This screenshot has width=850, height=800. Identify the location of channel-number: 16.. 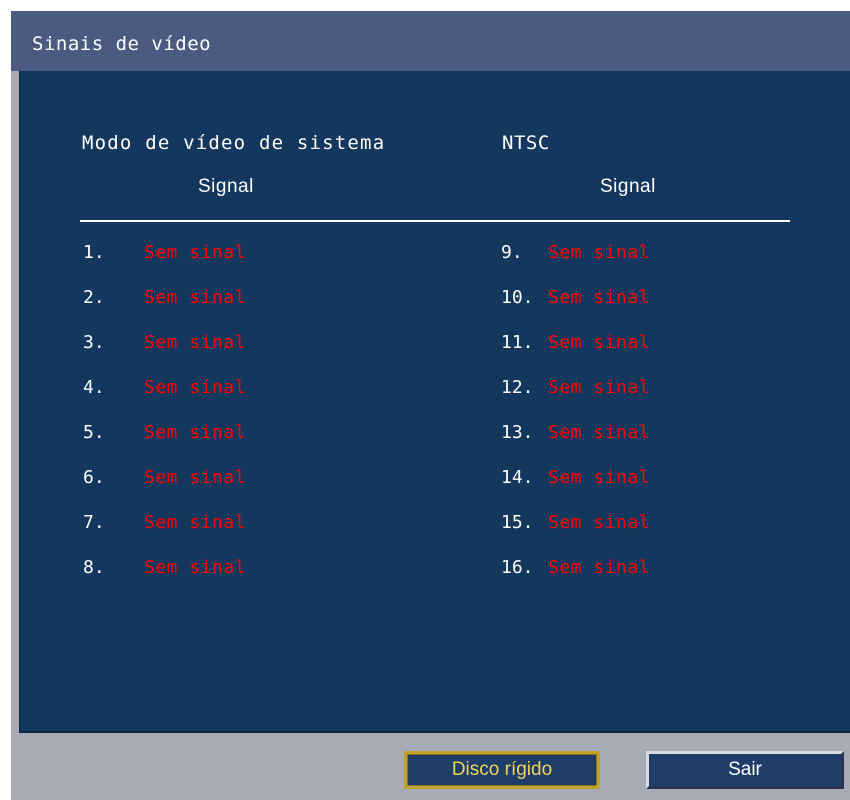
(517, 567).